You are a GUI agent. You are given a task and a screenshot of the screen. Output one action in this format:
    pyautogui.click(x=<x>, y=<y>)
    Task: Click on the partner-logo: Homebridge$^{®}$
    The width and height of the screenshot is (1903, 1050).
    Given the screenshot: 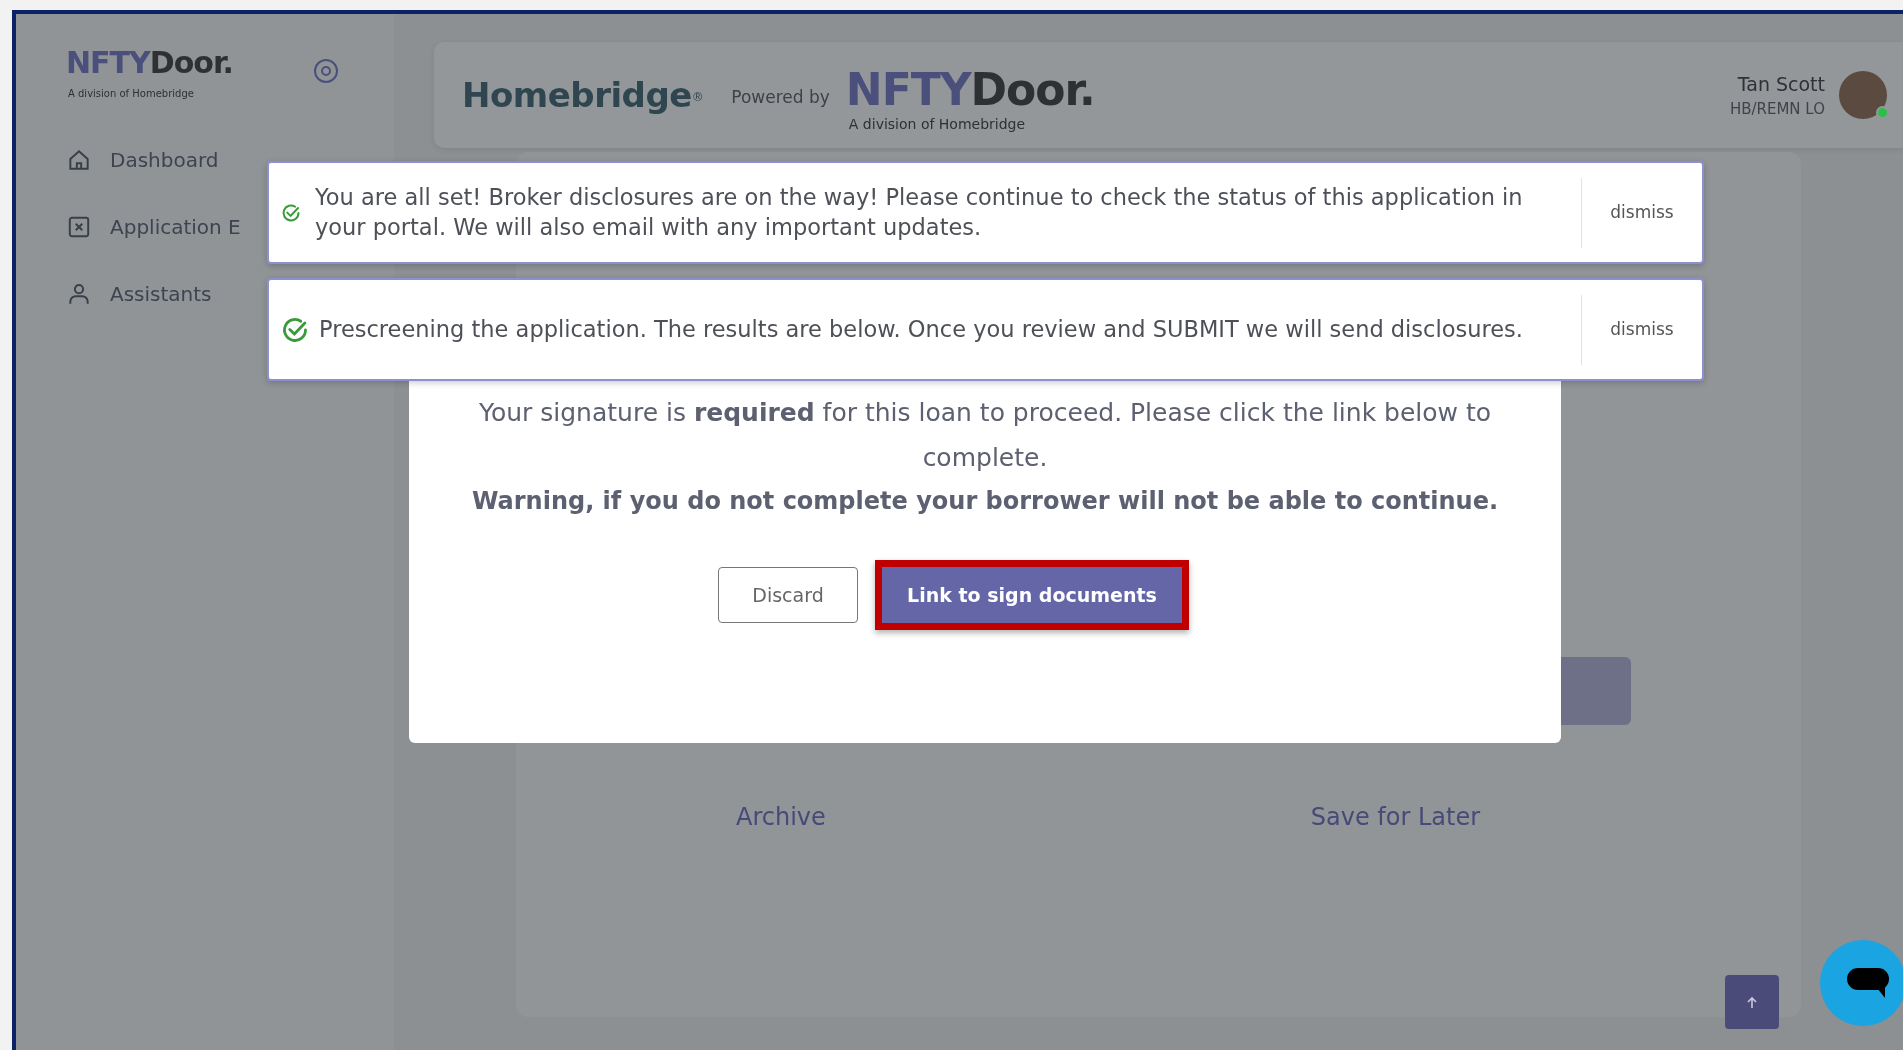 What is the action you would take?
    pyautogui.click(x=583, y=95)
    